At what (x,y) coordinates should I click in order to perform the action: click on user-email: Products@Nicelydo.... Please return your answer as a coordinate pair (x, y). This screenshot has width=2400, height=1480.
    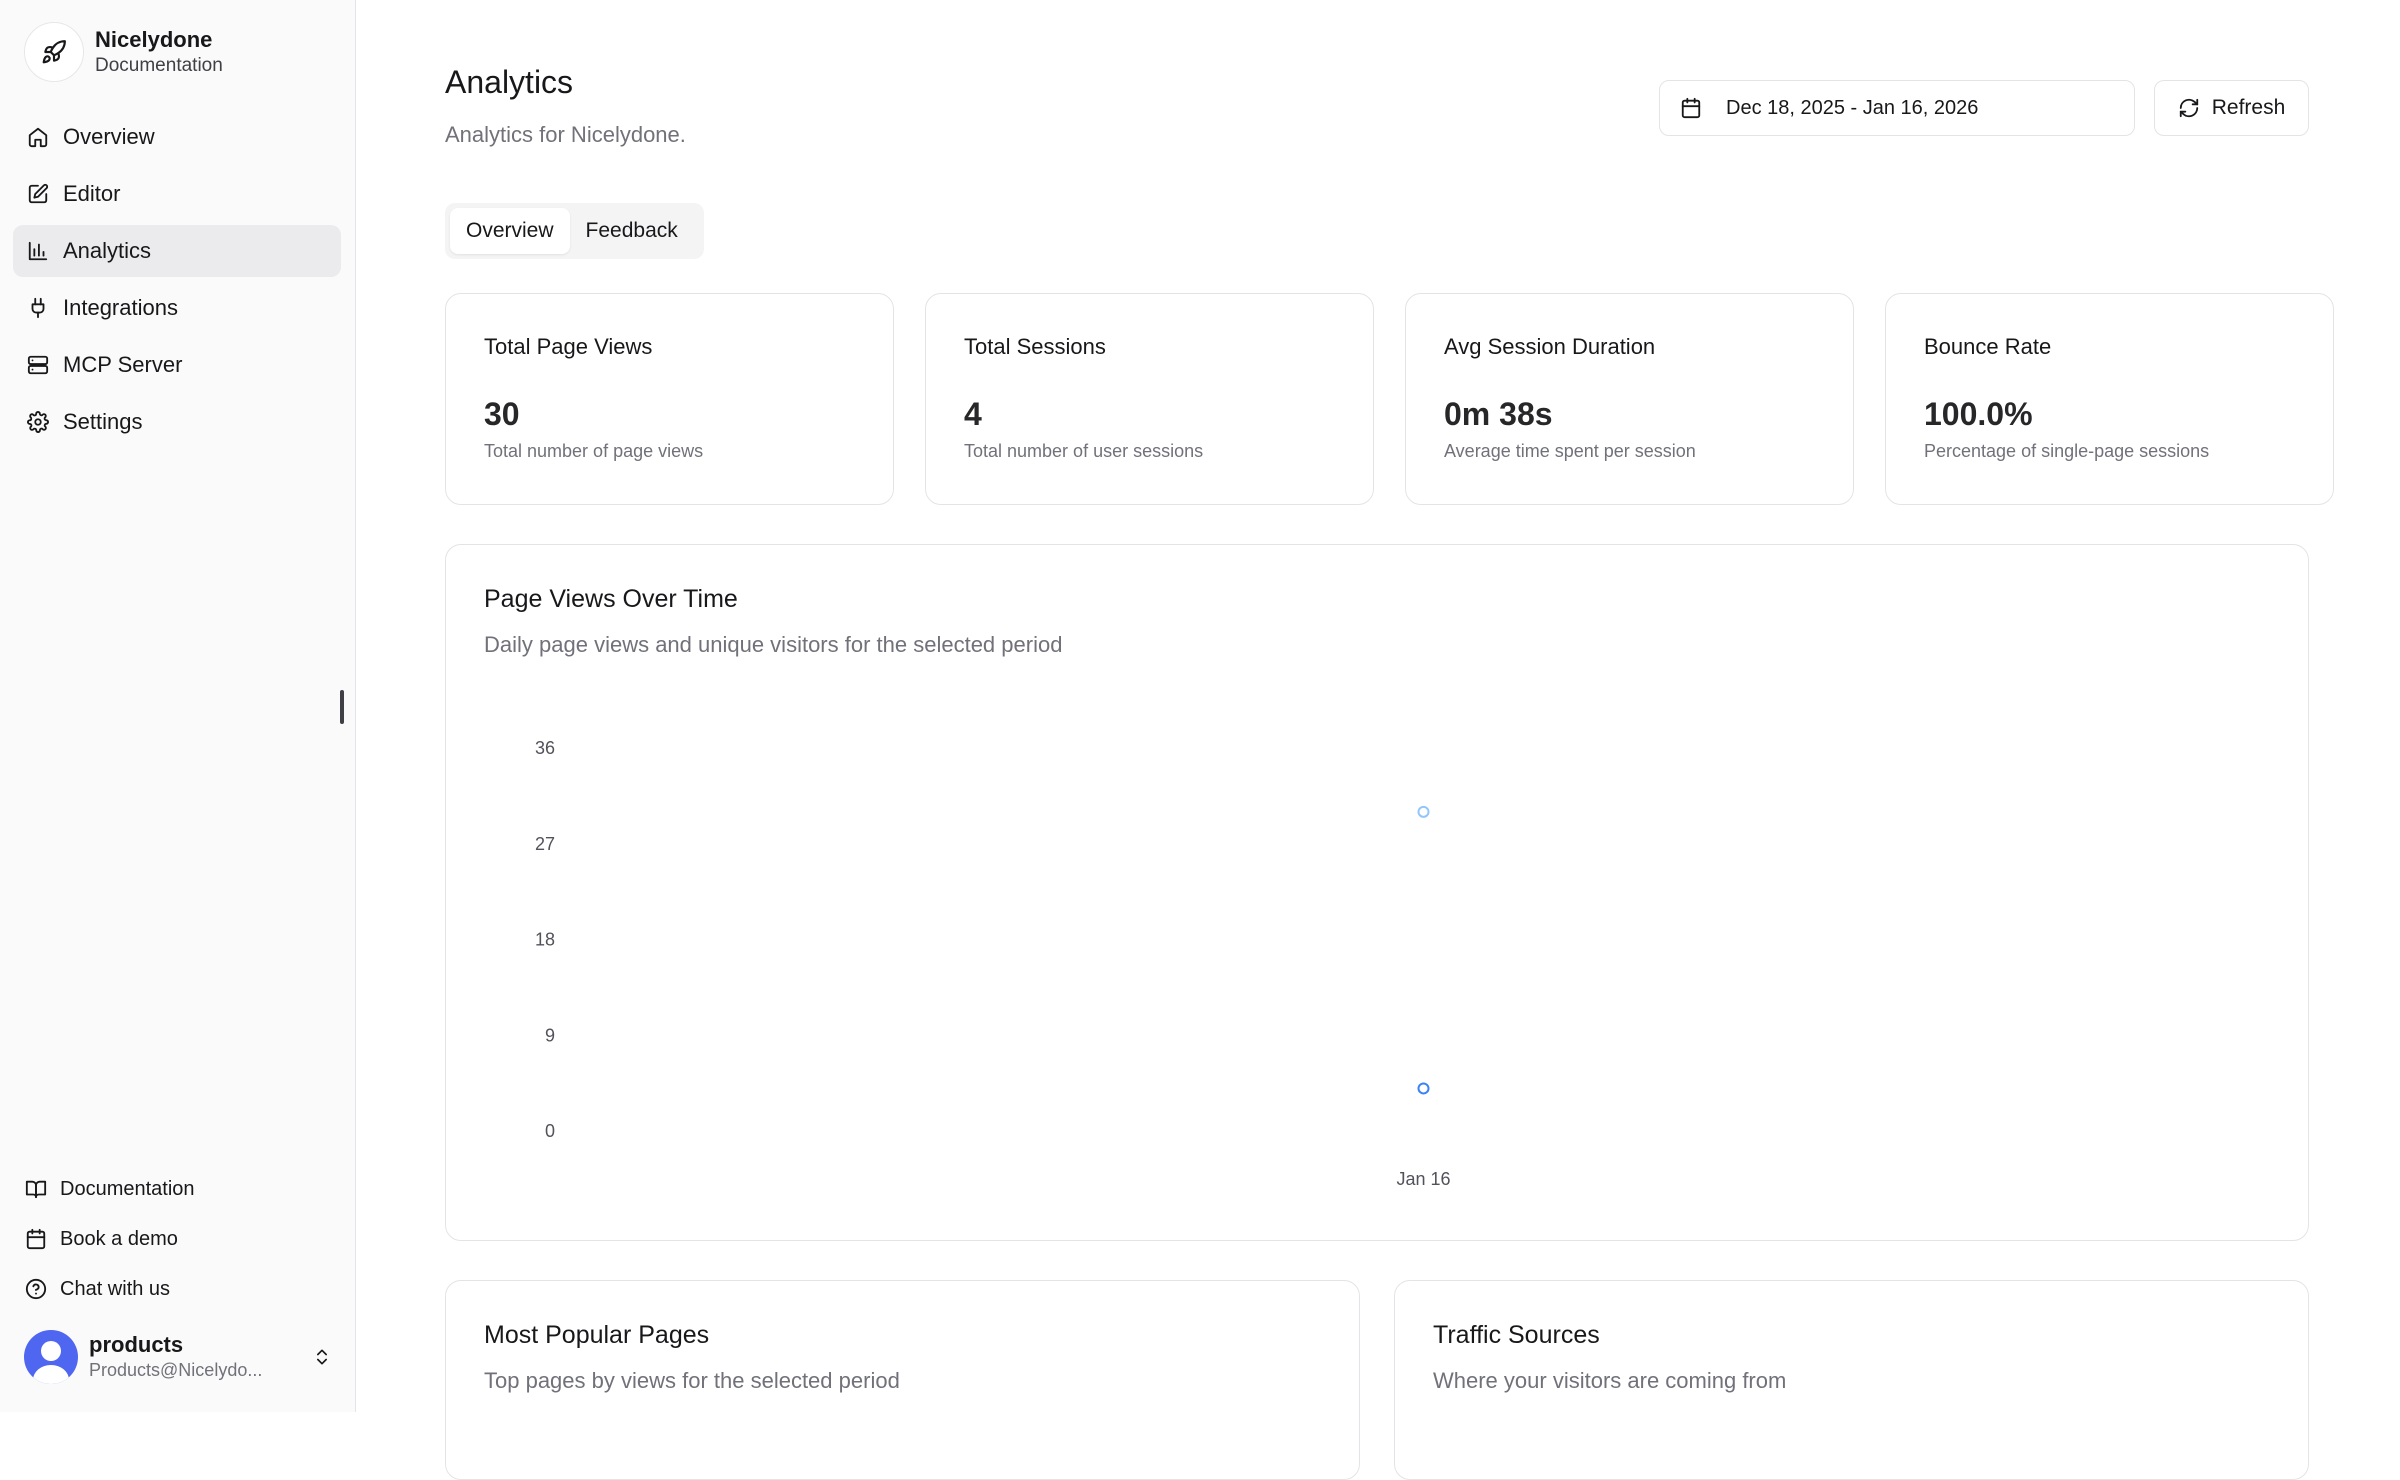
    Looking at the image, I should click on (176, 1370).